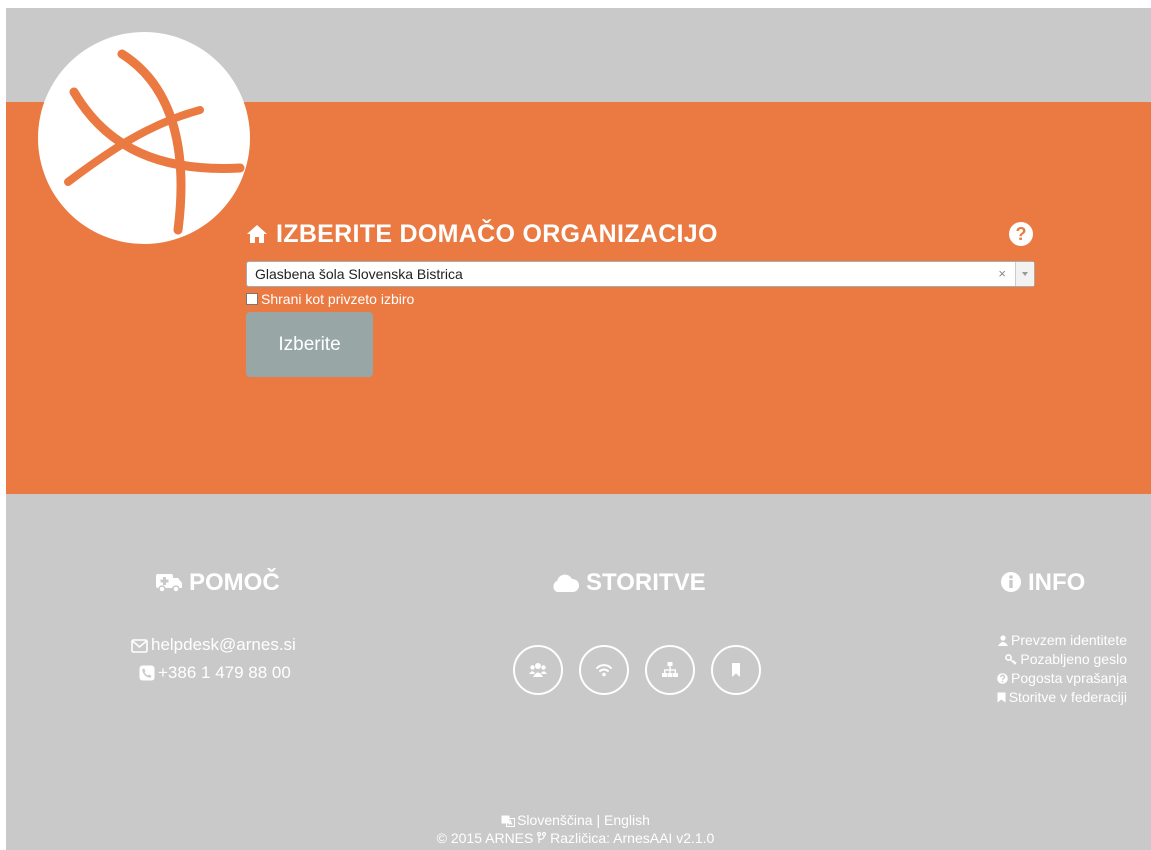  I want to click on copyright: © 2015 ARNES Različica: ArnesAAI v2.1.0, so click(575, 838).